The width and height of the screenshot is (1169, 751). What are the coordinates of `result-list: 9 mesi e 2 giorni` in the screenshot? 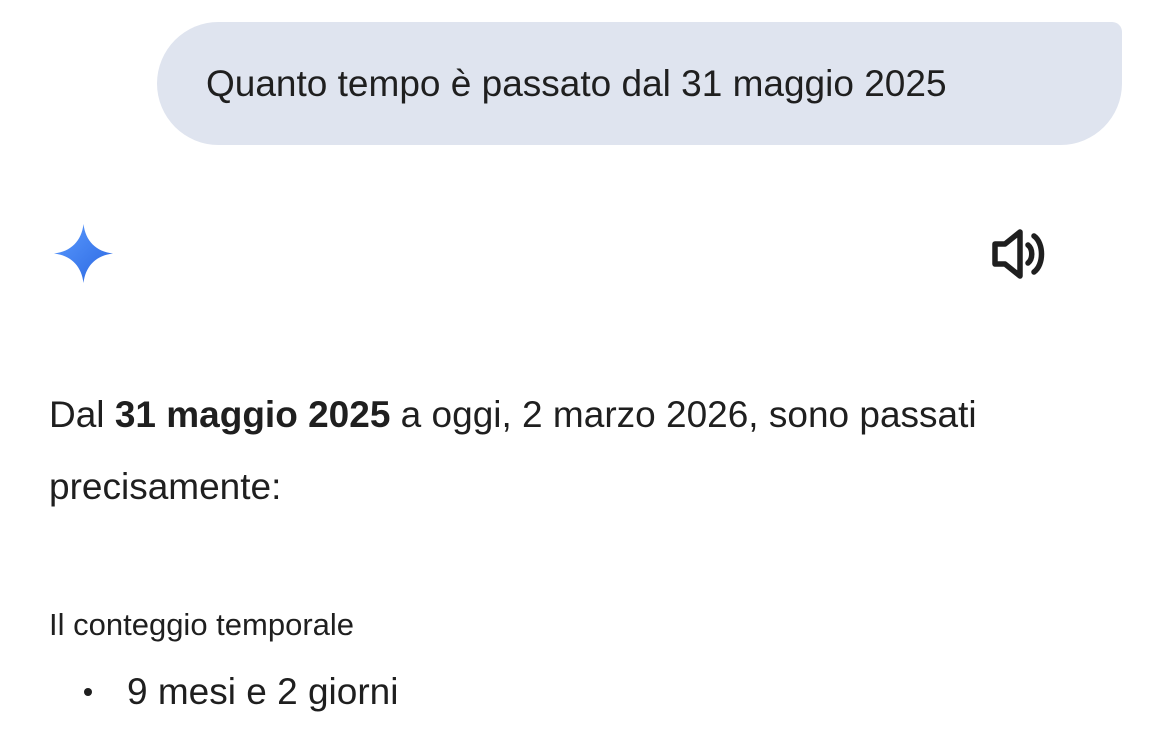 It's located at (584, 692).